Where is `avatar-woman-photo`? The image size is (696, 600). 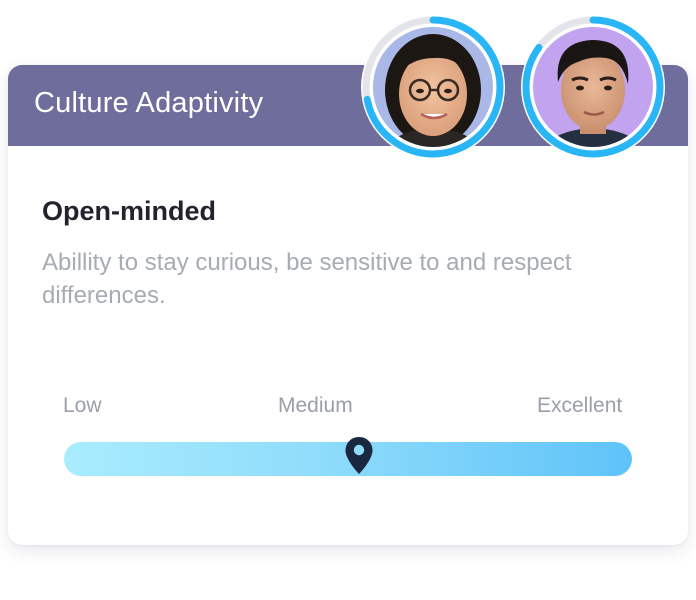
avatar-woman-photo is located at coordinates (433, 87).